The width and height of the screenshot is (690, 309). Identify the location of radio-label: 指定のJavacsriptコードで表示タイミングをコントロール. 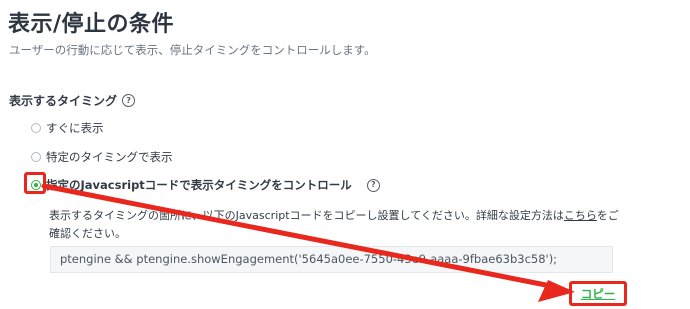
(199, 185).